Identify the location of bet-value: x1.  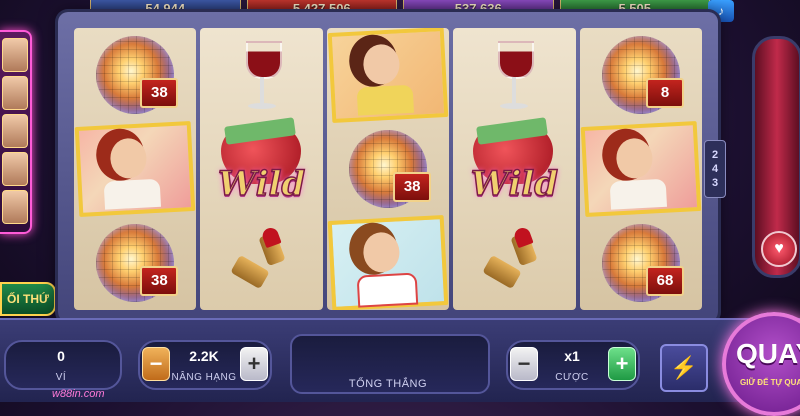
(572, 356).